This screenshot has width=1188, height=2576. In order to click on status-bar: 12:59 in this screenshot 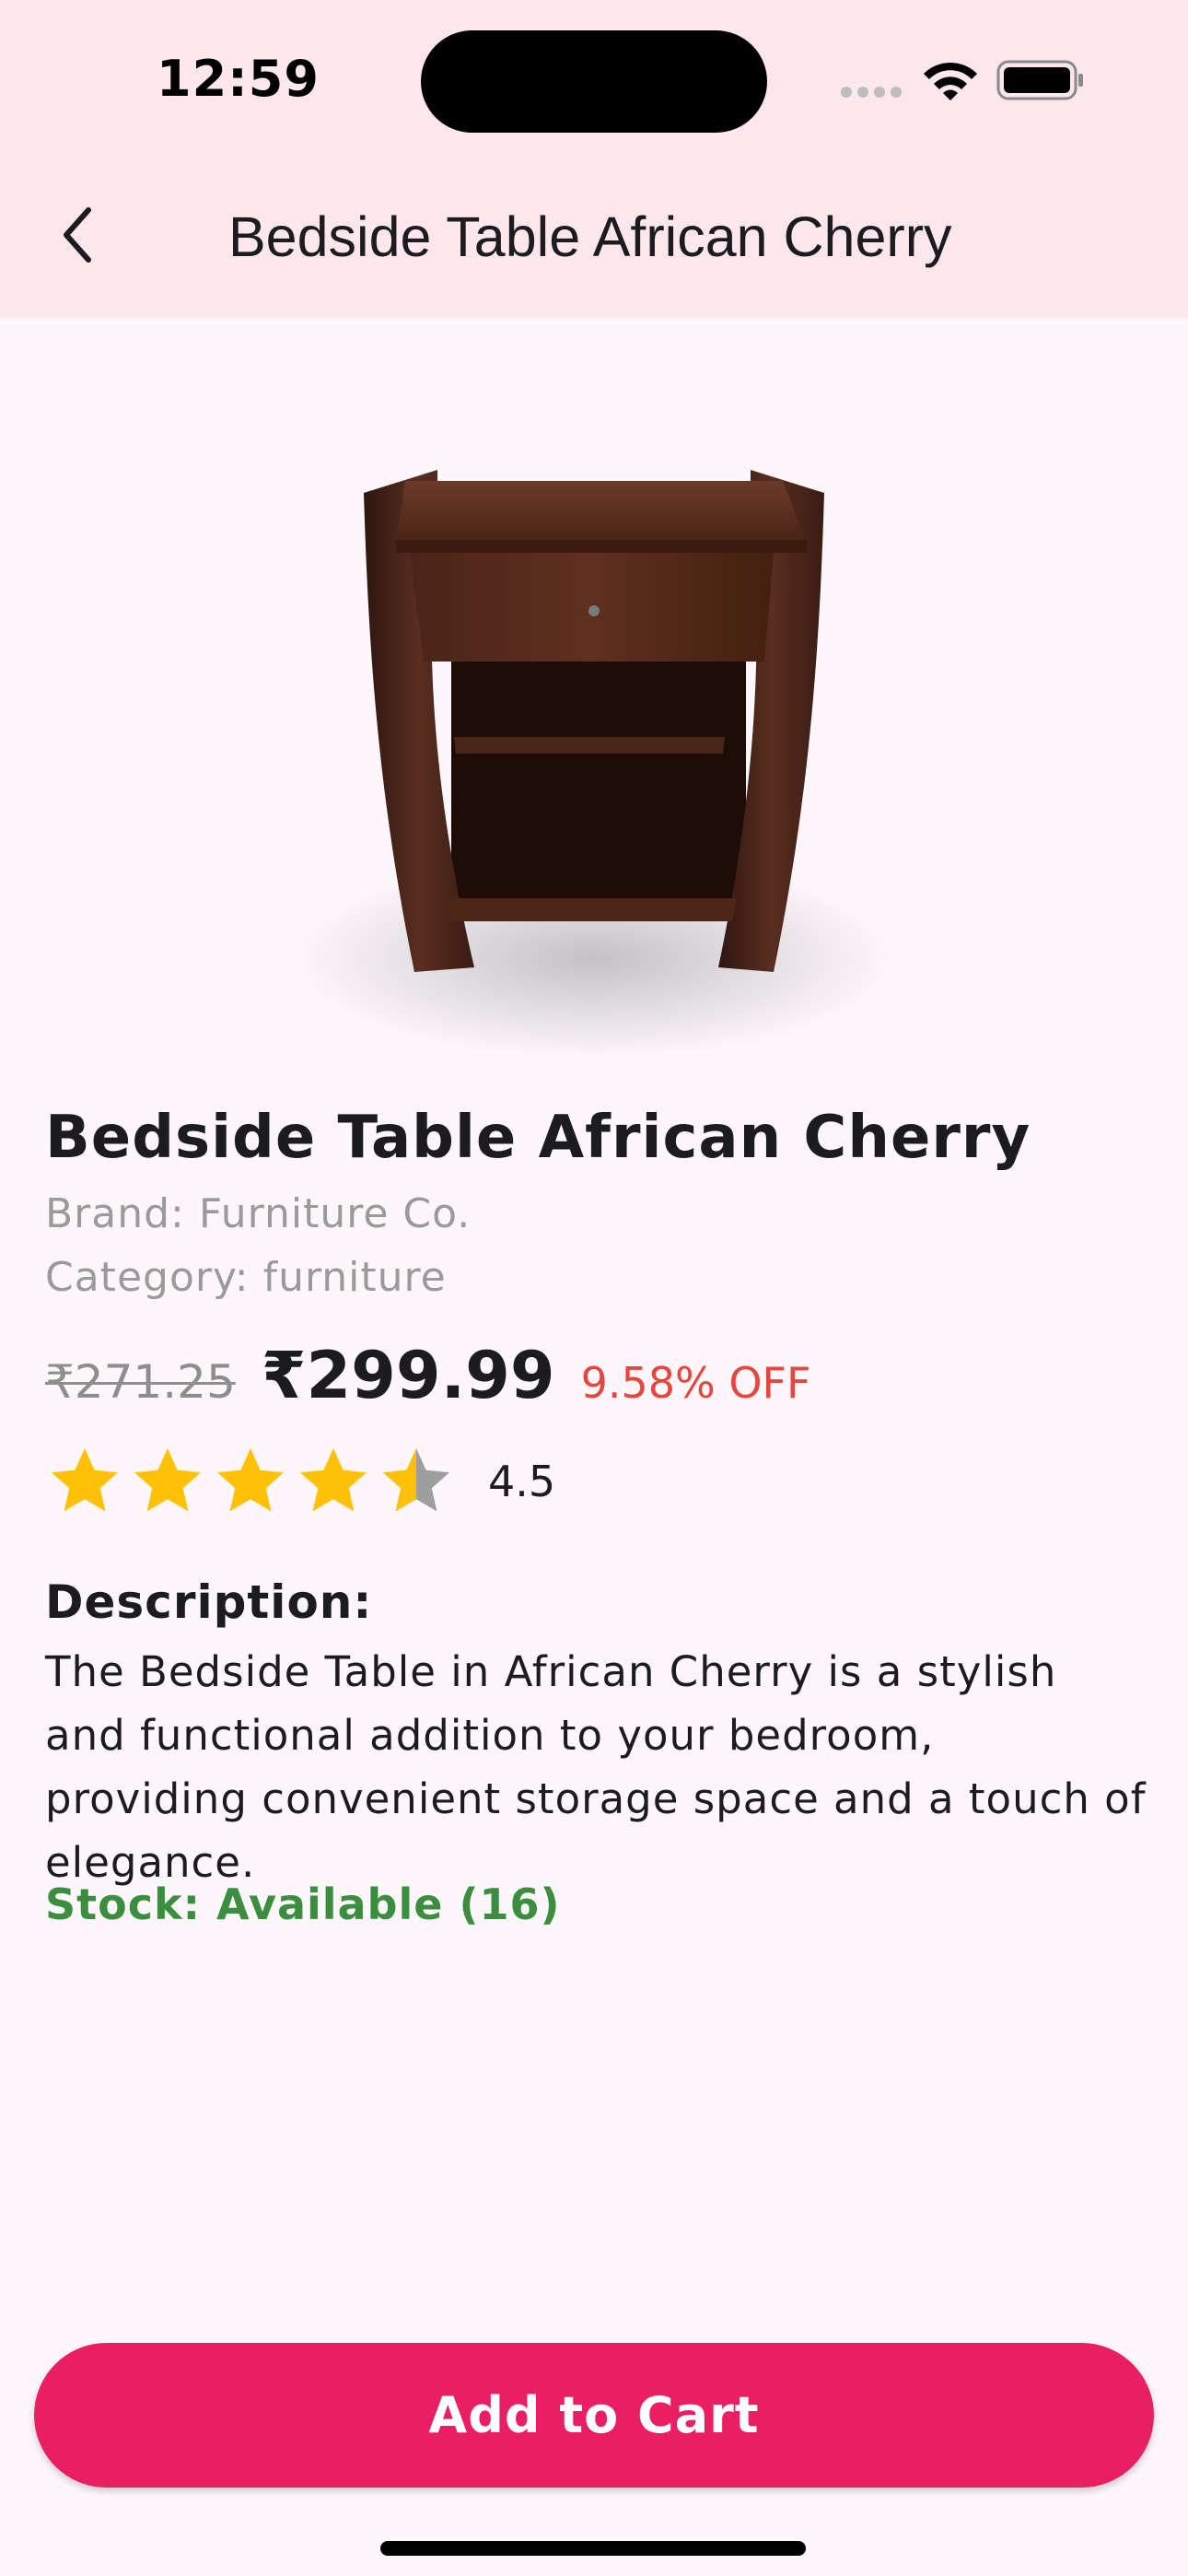, I will do `click(594, 78)`.